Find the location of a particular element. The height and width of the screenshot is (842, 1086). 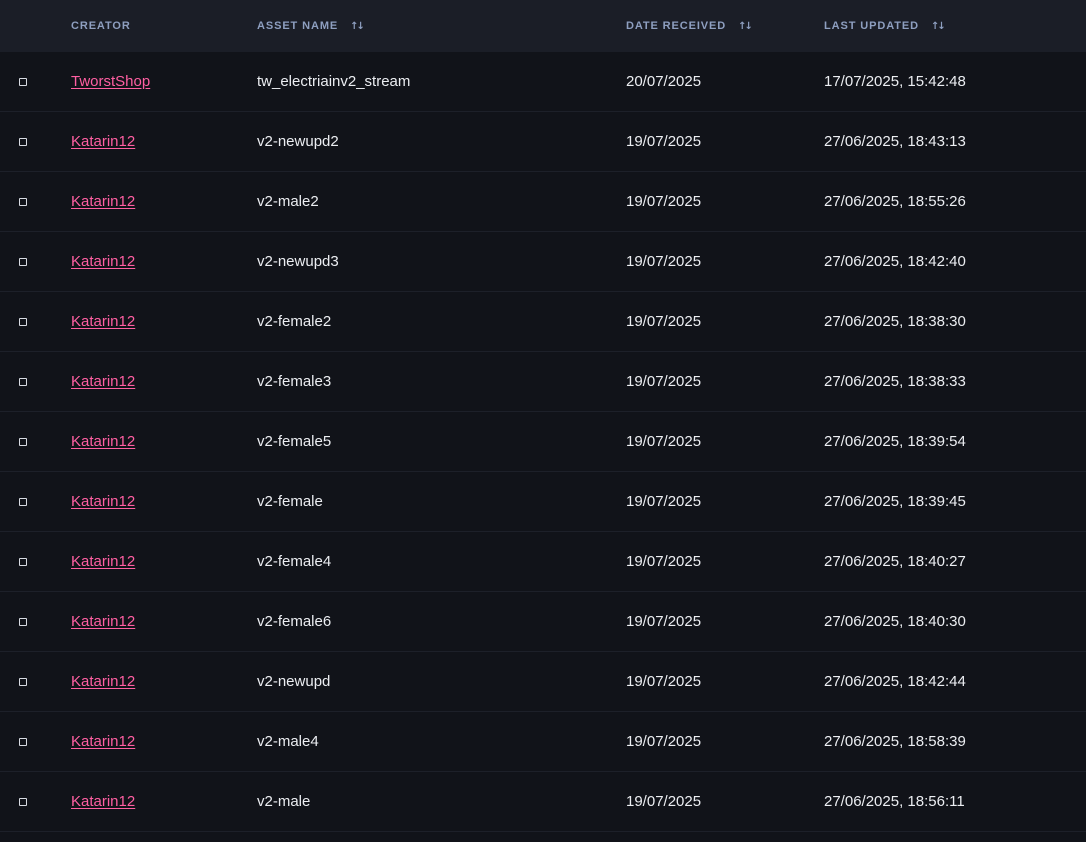

last-updated: 17/07/2025, 15:42:48 is located at coordinates (895, 81).